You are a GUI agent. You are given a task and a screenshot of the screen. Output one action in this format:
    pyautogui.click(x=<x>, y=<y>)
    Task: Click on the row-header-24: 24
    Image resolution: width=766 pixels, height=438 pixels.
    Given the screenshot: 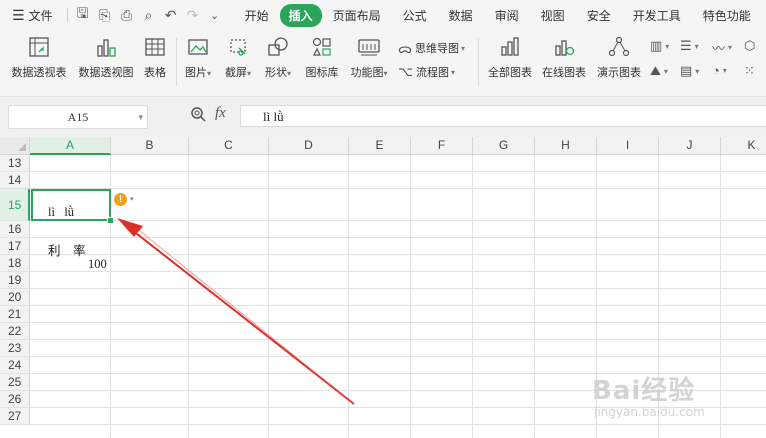 What is the action you would take?
    pyautogui.click(x=15, y=365)
    